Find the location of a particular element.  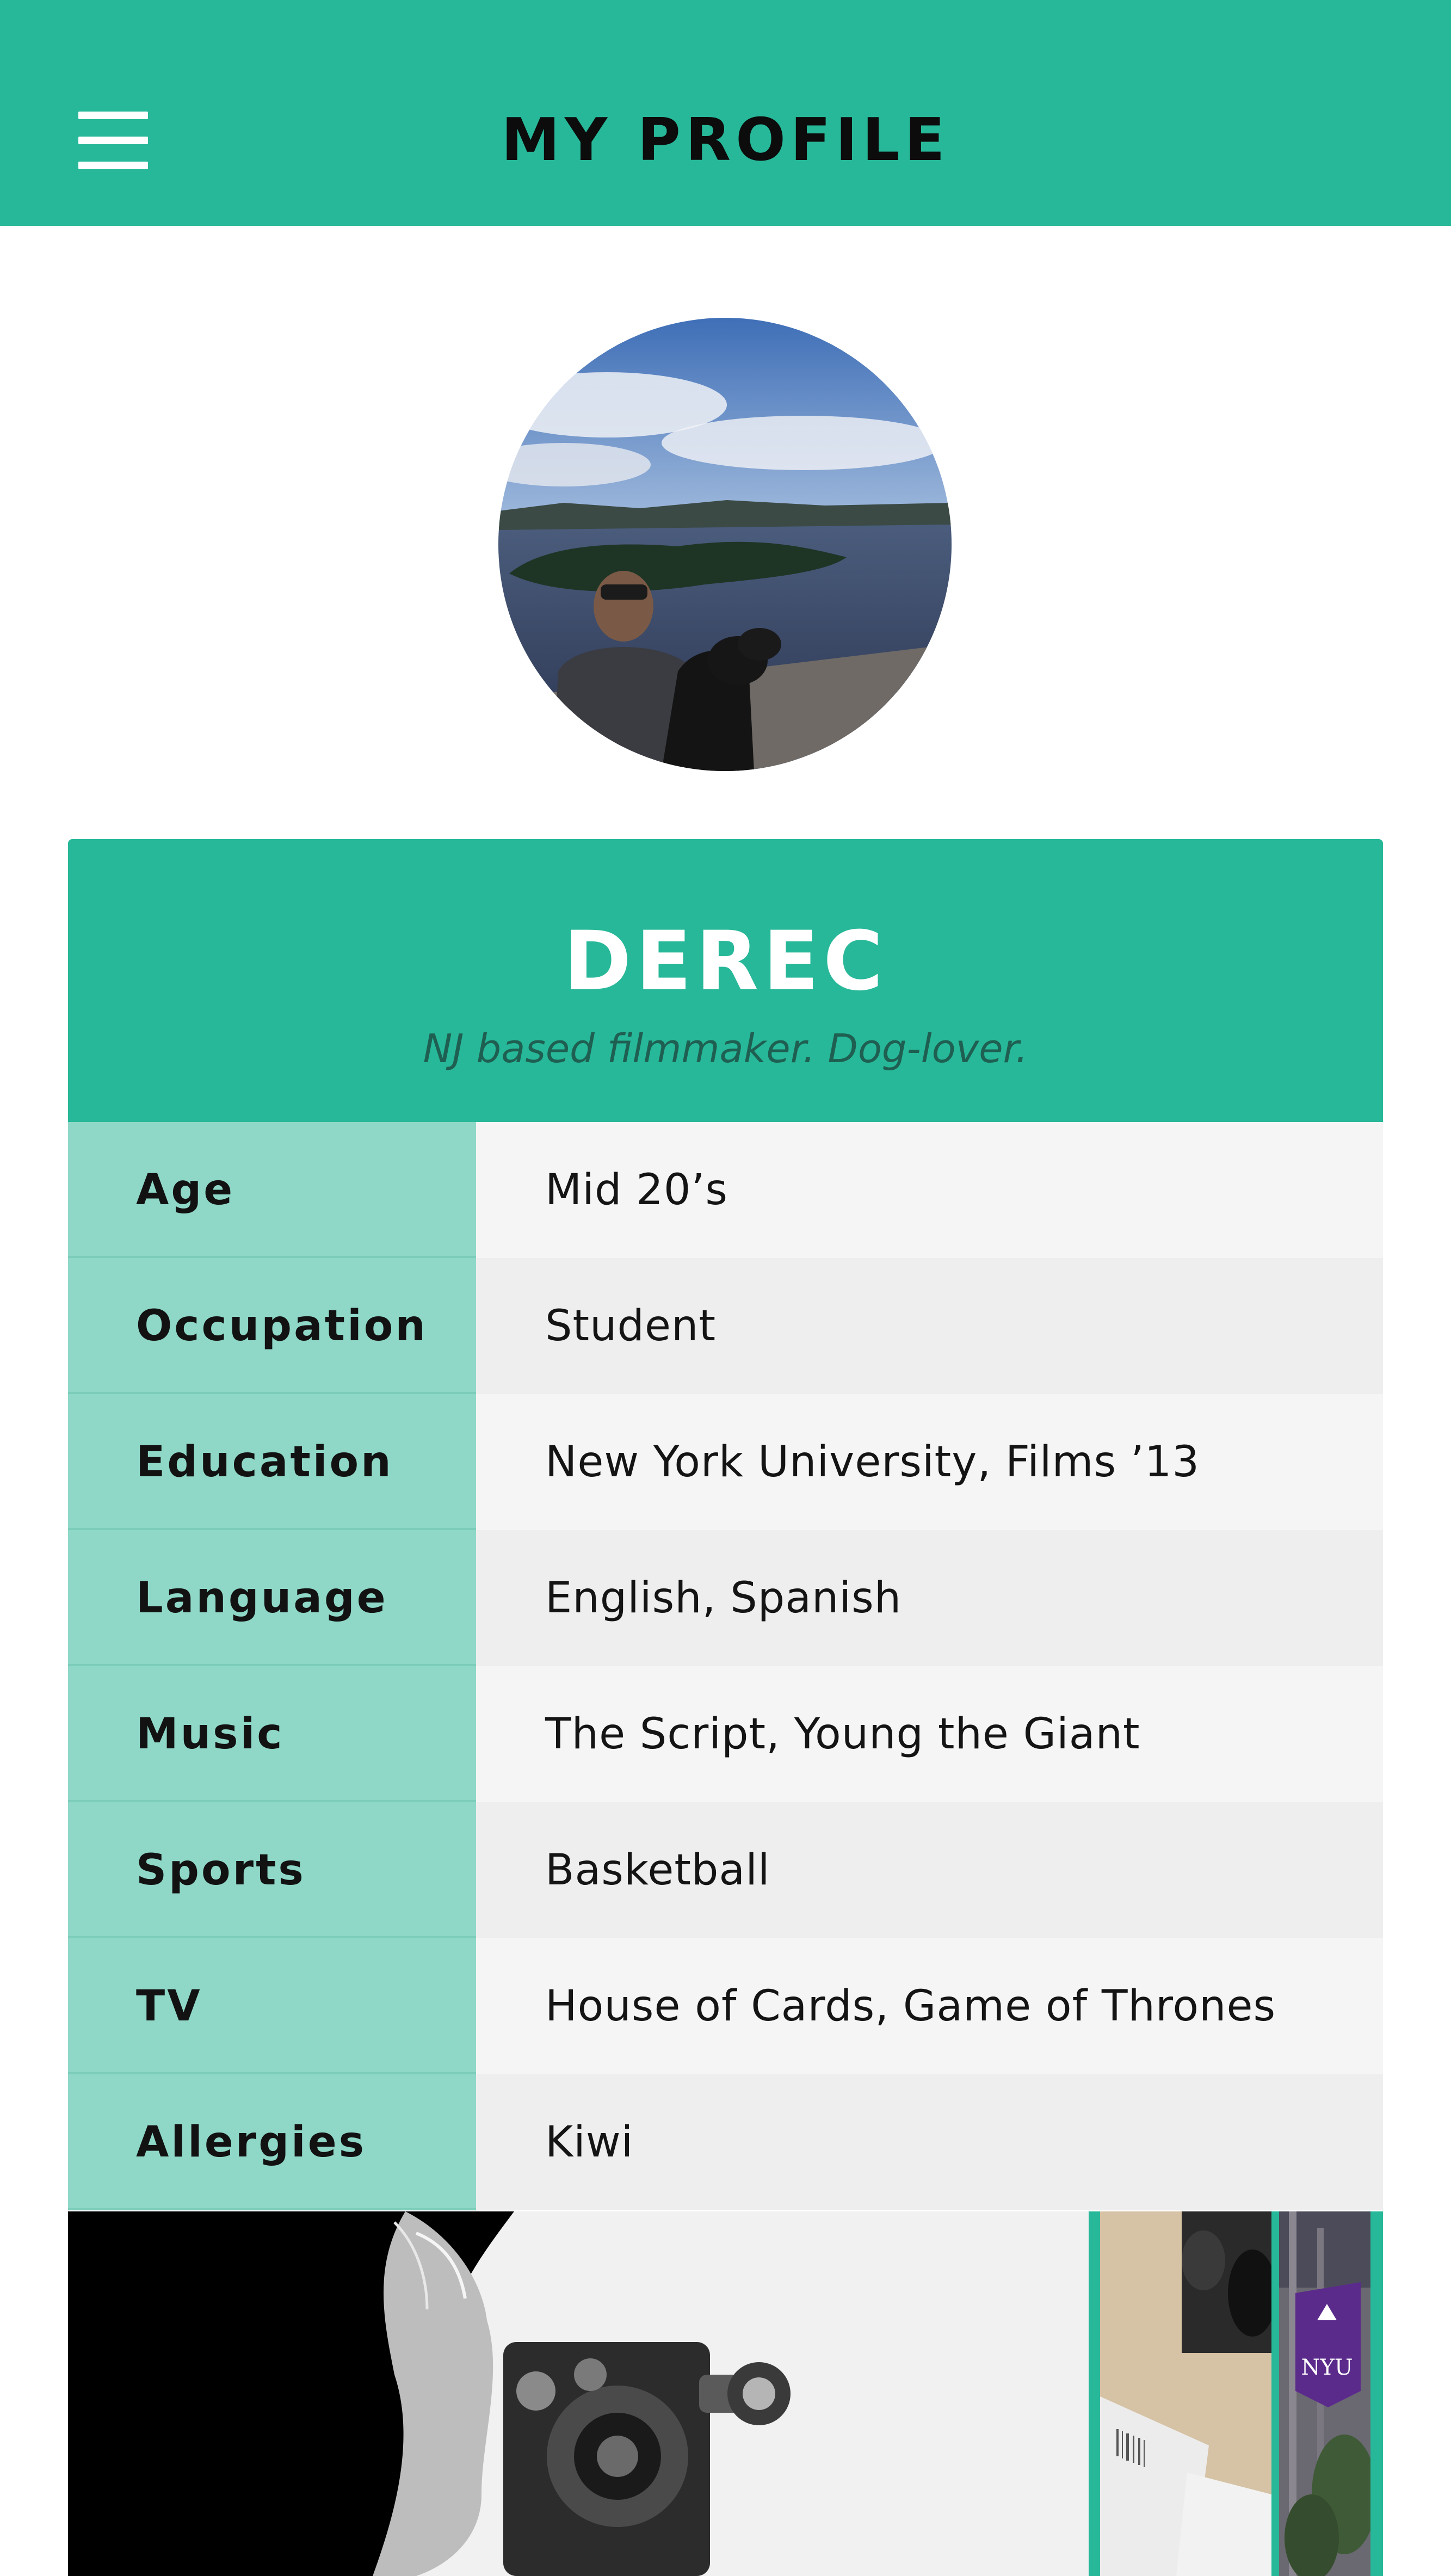

gallery-photo-nyu: NYU is located at coordinates (1324, 2393).